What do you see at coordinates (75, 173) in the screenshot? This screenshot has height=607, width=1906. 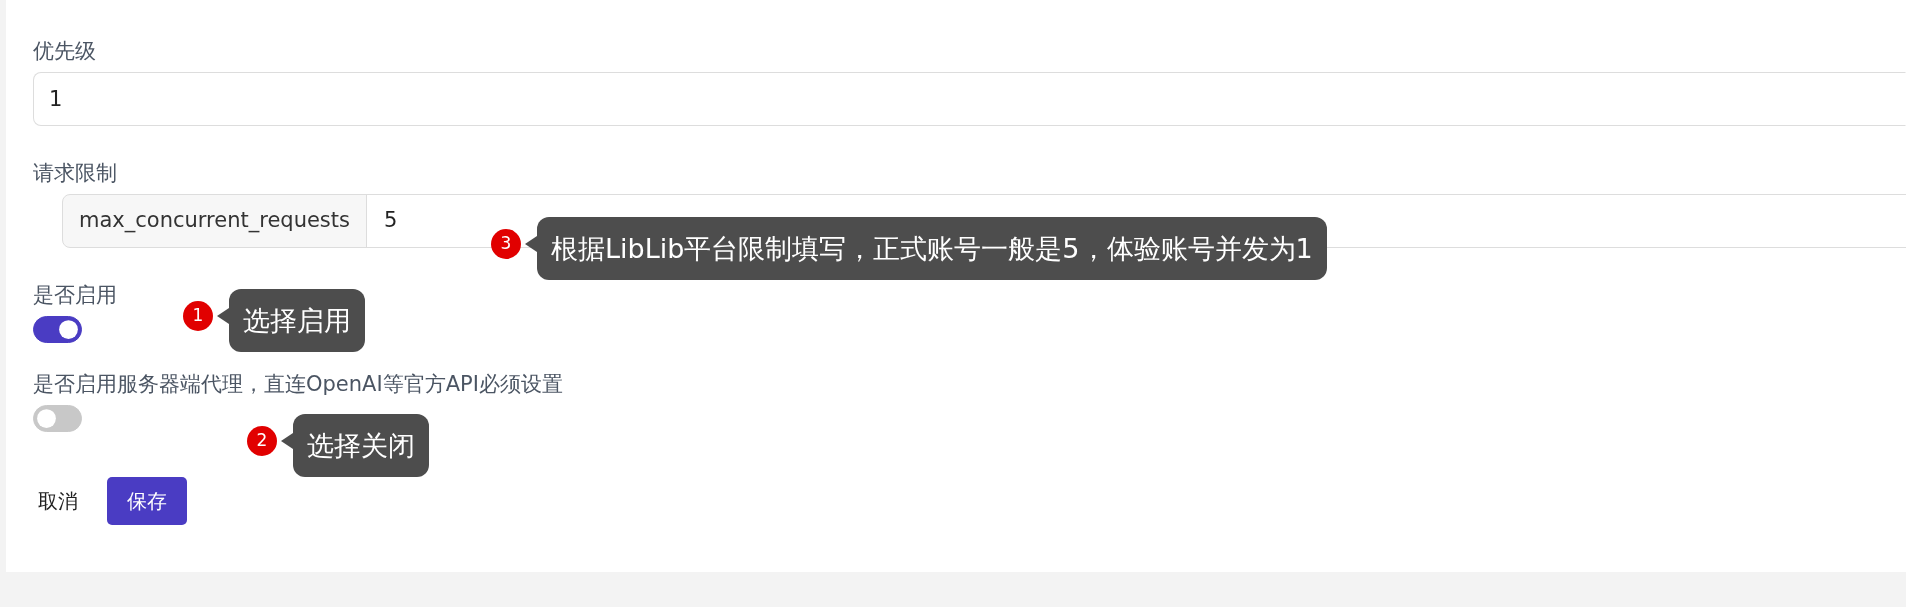 I see `field-label: 请求限制` at bounding box center [75, 173].